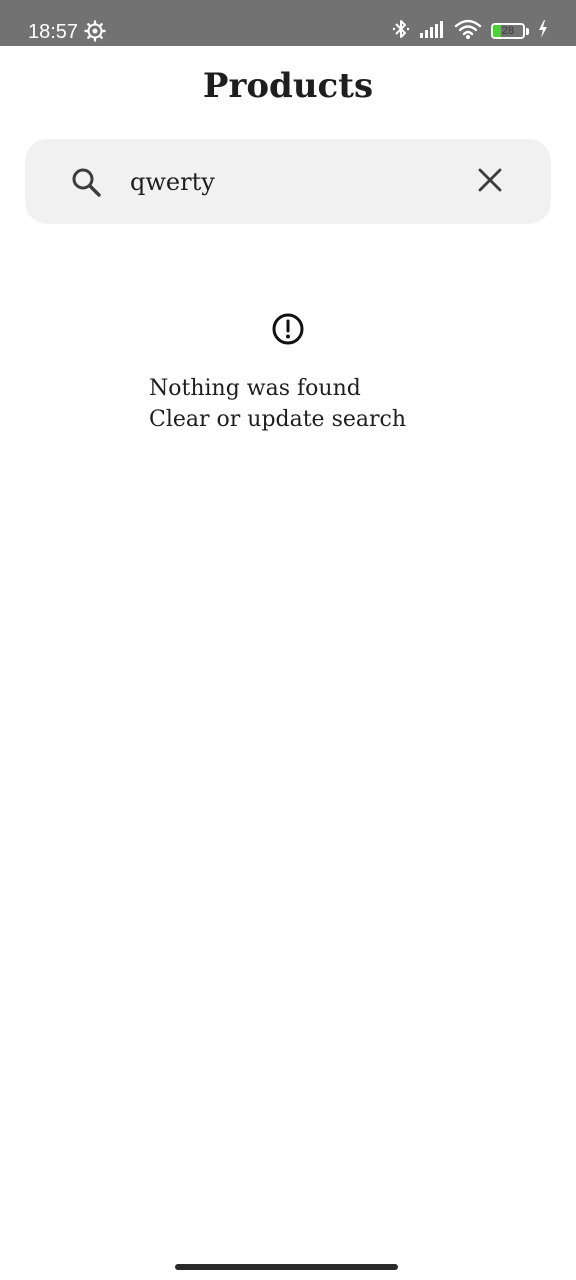 The image size is (576, 1280). I want to click on status-bar: 18:57 28, so click(288, 23).